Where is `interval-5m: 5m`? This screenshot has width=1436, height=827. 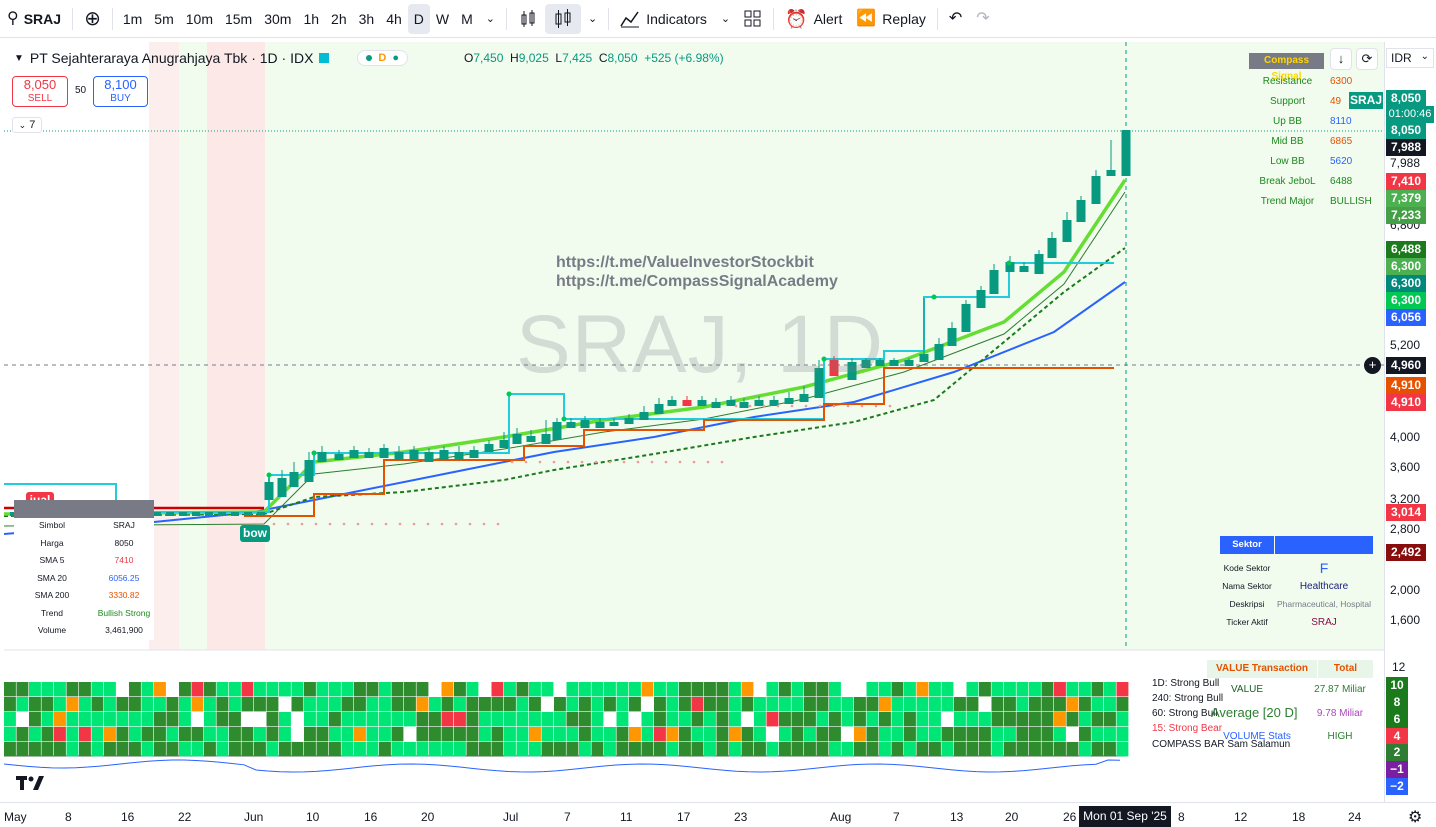
interval-5m: 5m is located at coordinates (163, 19).